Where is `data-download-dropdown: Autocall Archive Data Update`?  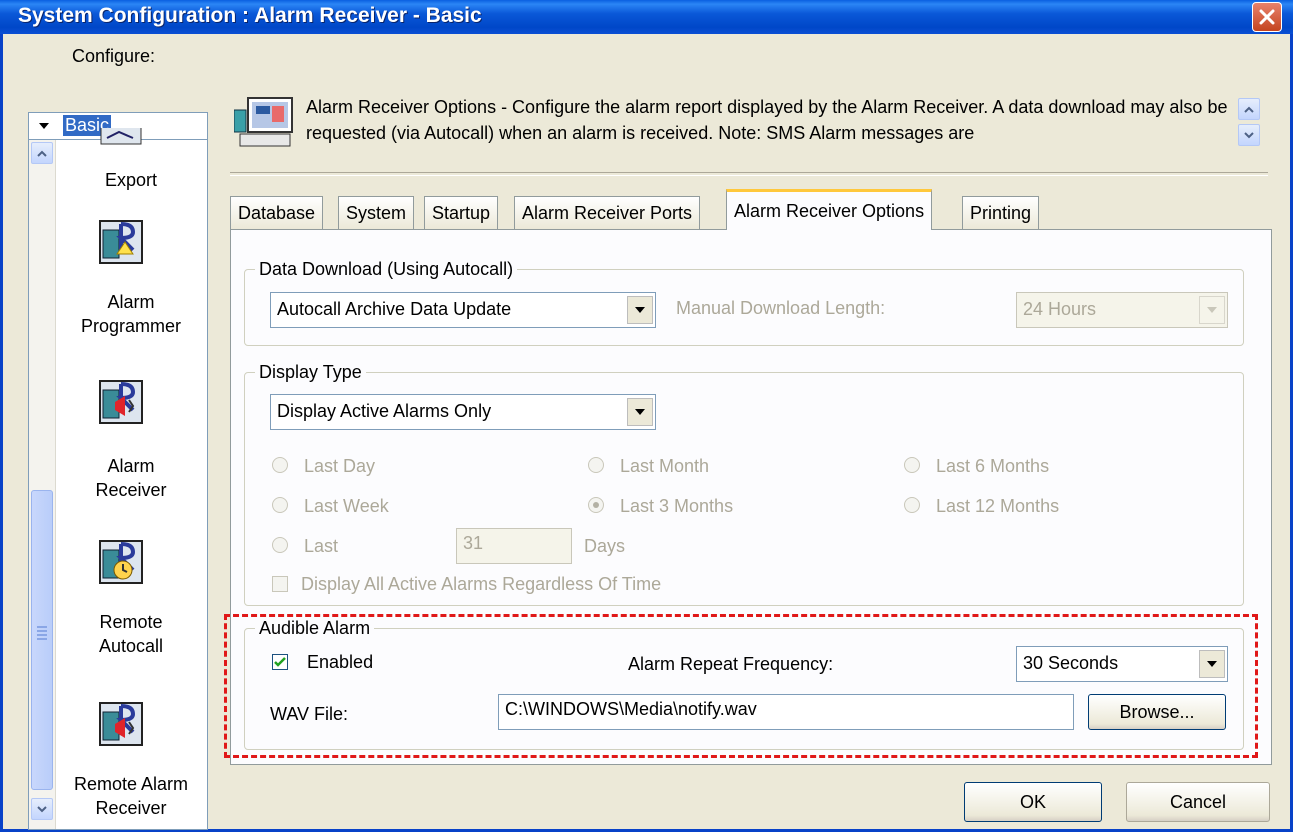
data-download-dropdown: Autocall Archive Data Update is located at coordinates (463, 310).